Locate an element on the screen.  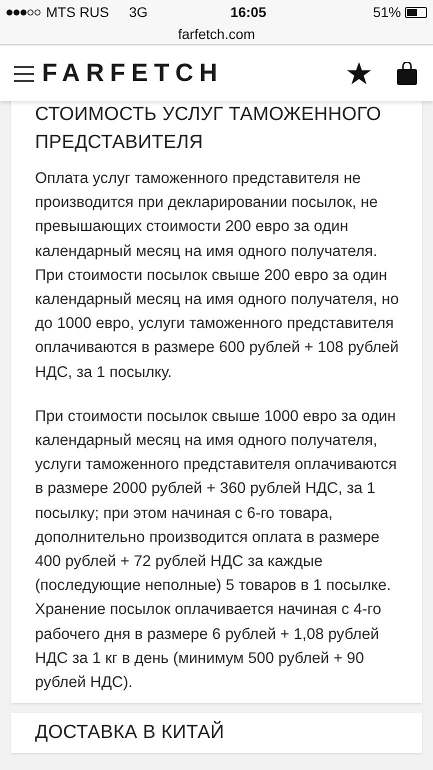
shopping-bag-icon is located at coordinates (407, 73).